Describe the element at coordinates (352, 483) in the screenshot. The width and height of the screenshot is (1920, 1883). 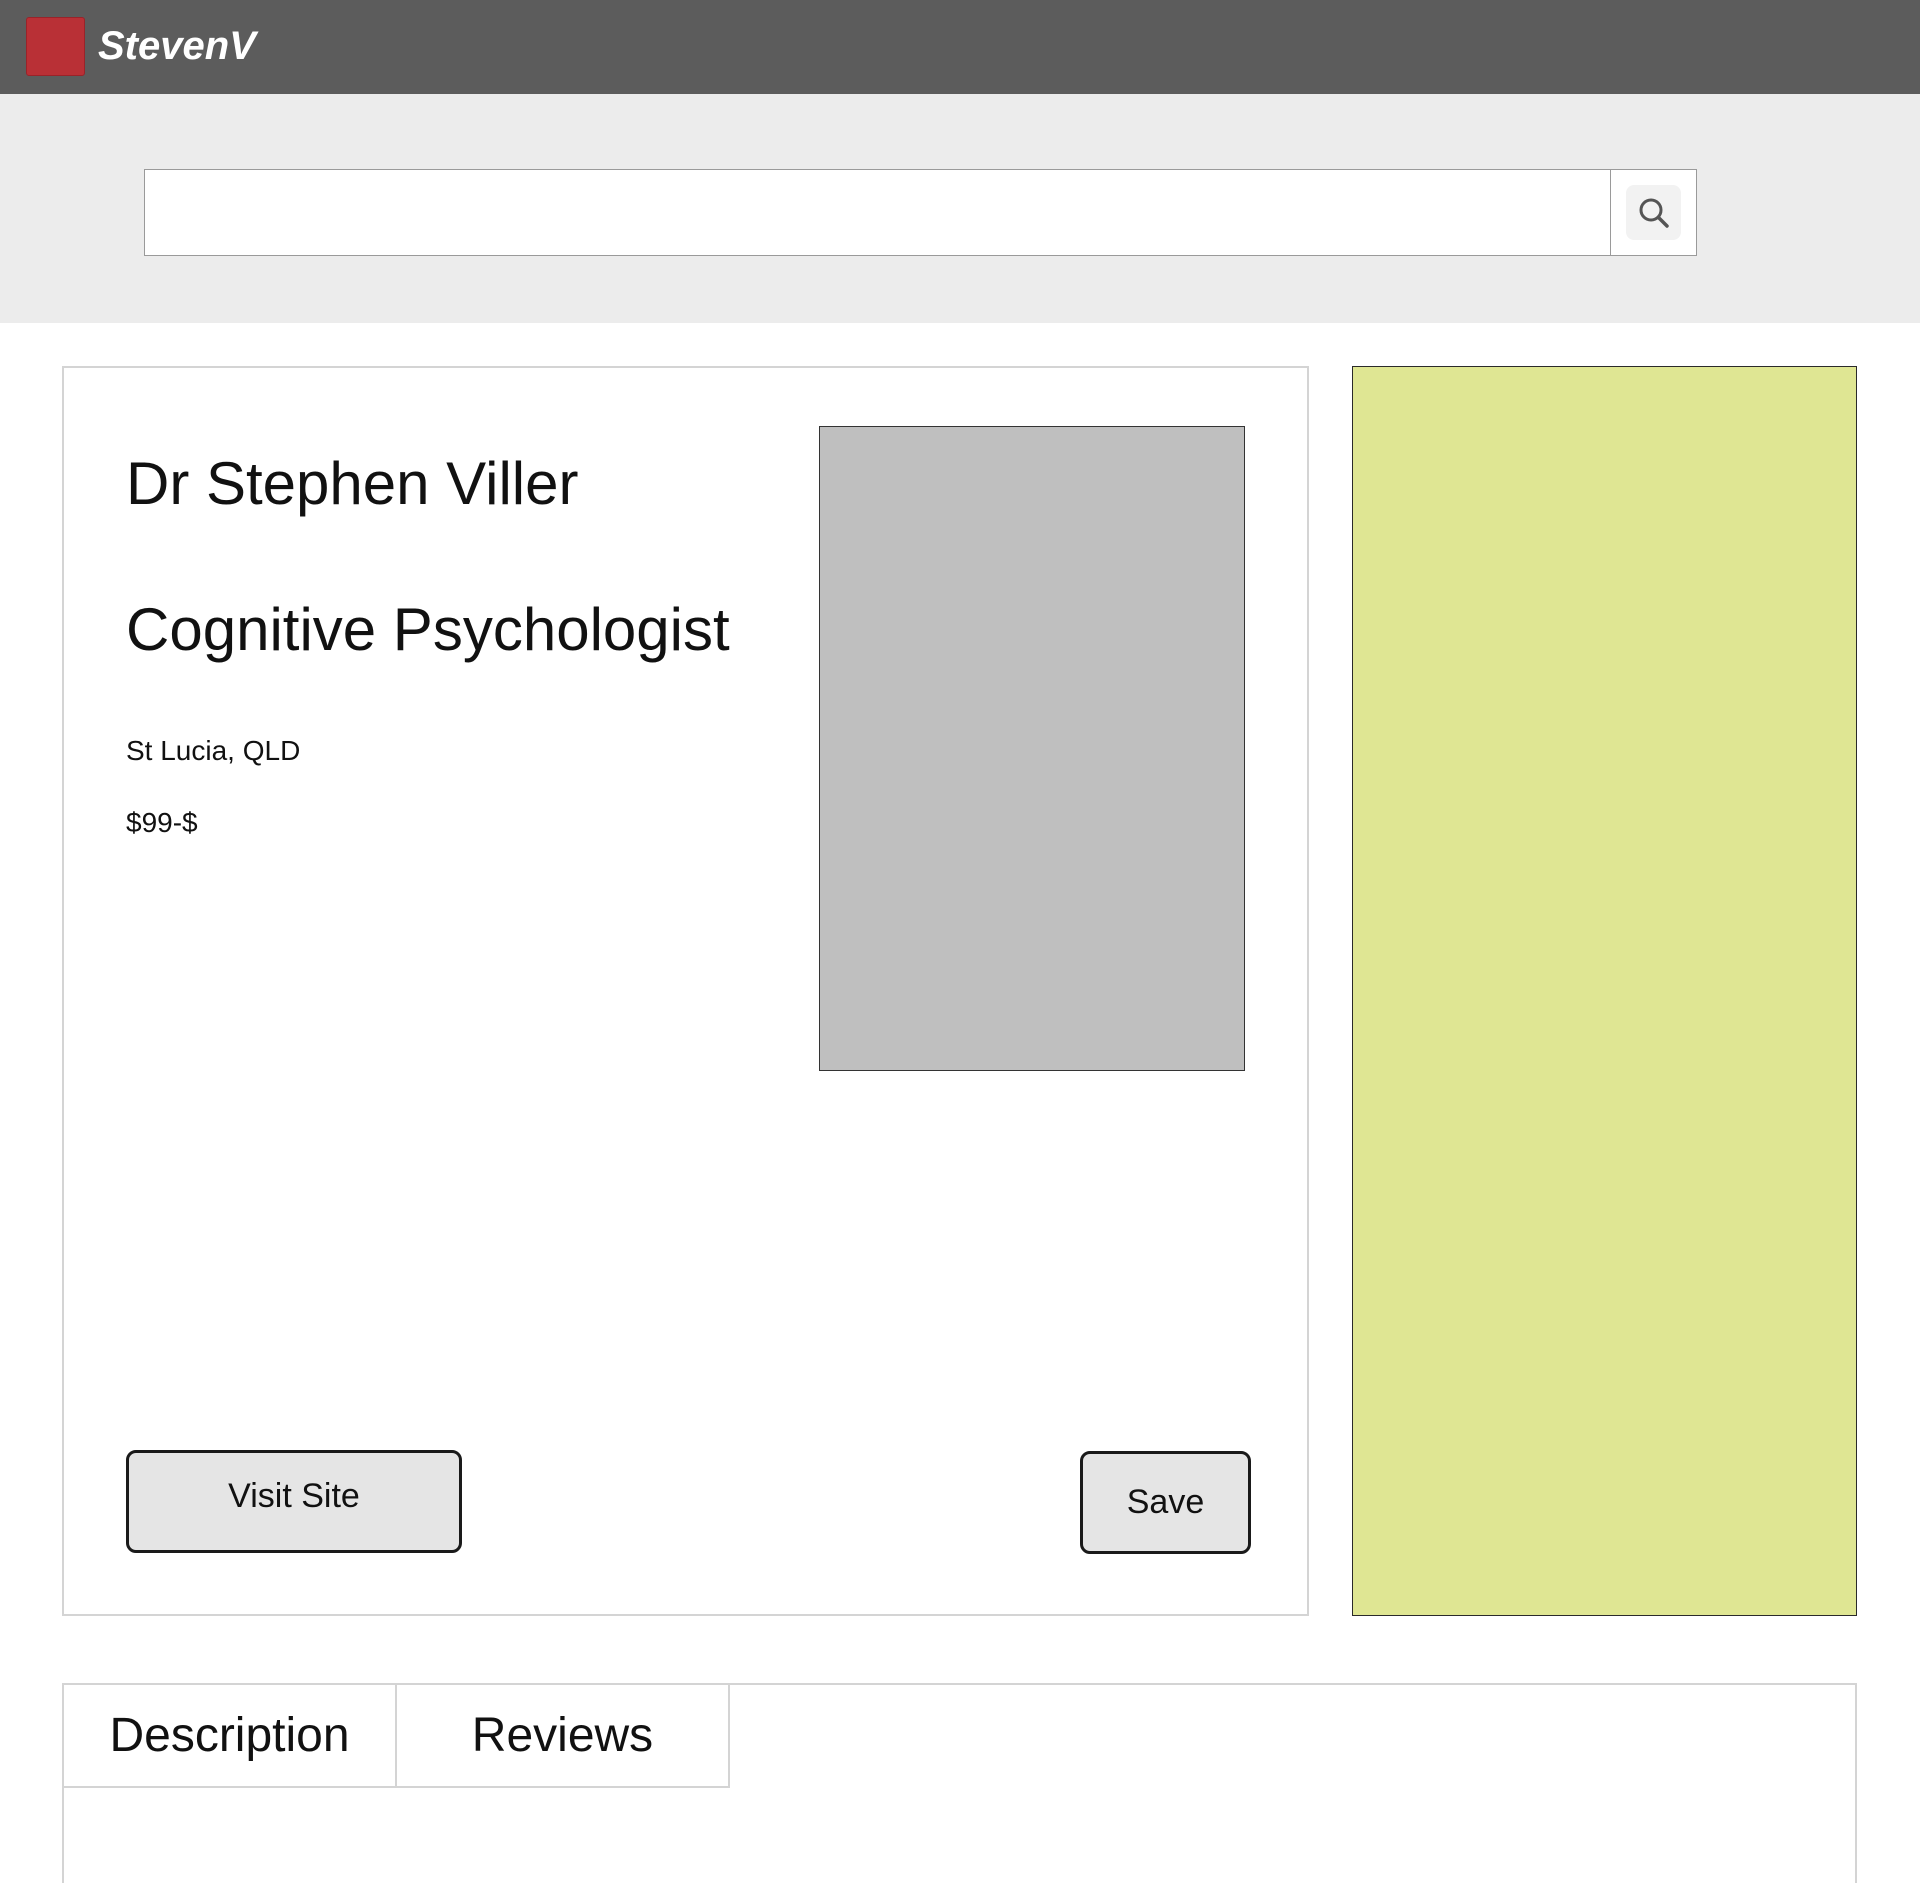
I see `profile-name: Dr Stephen Viller` at that location.